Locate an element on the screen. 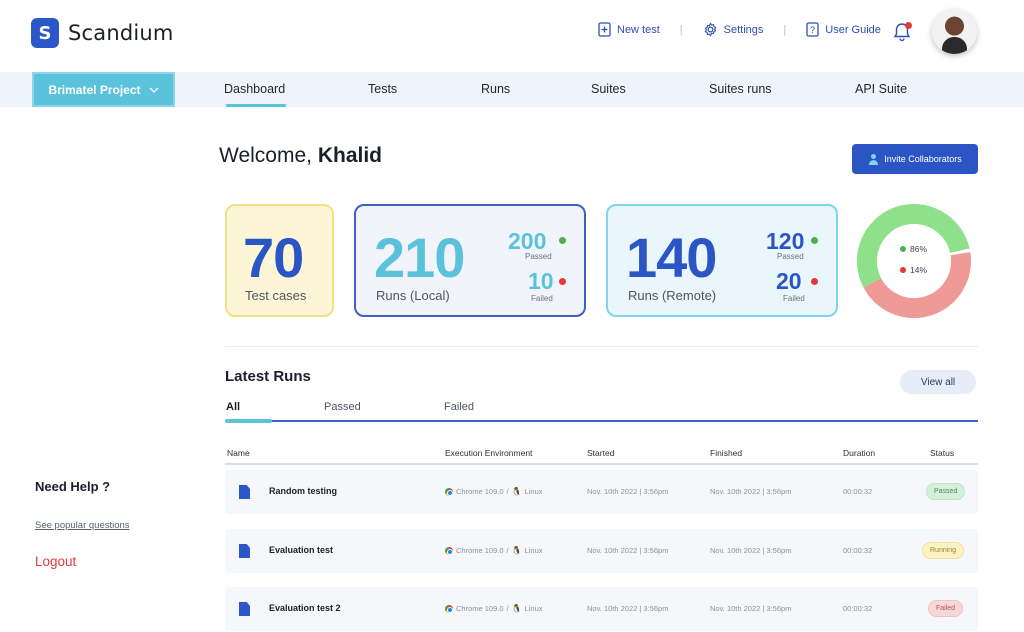 Image resolution: width=1024 pixels, height=632 pixels. latest-runs-title: Latest Runs is located at coordinates (268, 376).